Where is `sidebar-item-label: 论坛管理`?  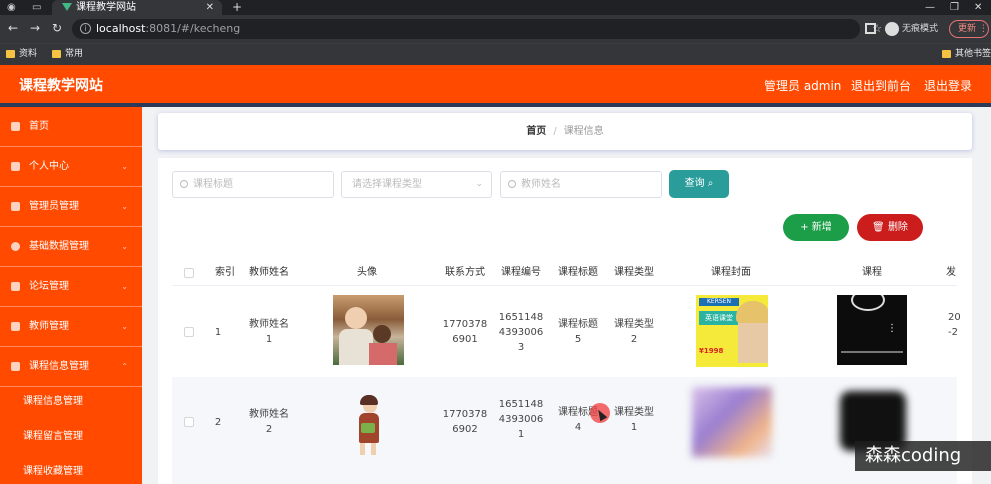 sidebar-item-label: 论坛管理 is located at coordinates (49, 286).